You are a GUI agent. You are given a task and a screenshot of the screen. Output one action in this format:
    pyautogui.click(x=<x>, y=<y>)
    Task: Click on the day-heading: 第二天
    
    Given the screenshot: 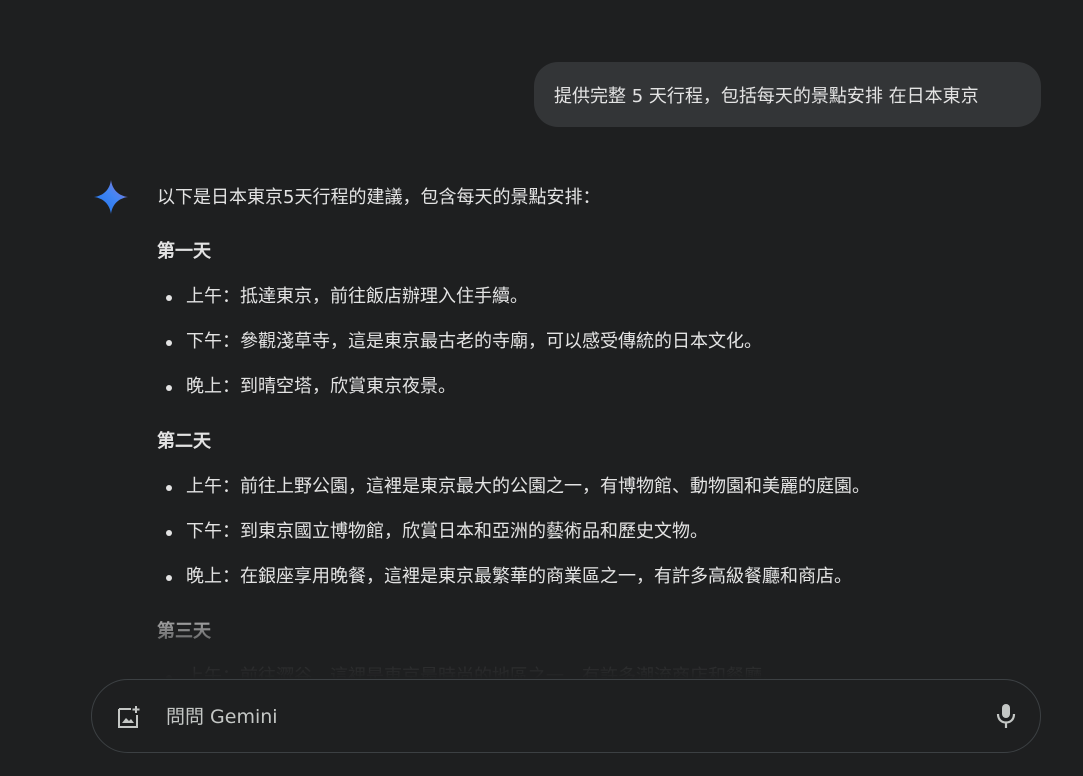 What is the action you would take?
    pyautogui.click(x=184, y=441)
    